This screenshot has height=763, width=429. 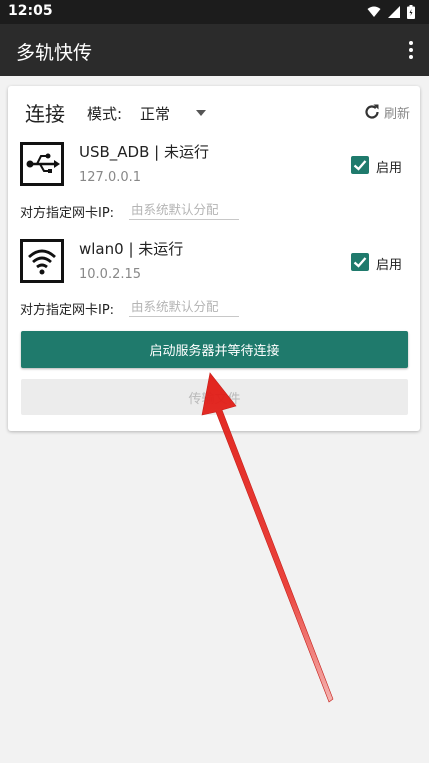 What do you see at coordinates (110, 177) in the screenshot?
I see `interface-ip-usb: 127.0.0.1` at bounding box center [110, 177].